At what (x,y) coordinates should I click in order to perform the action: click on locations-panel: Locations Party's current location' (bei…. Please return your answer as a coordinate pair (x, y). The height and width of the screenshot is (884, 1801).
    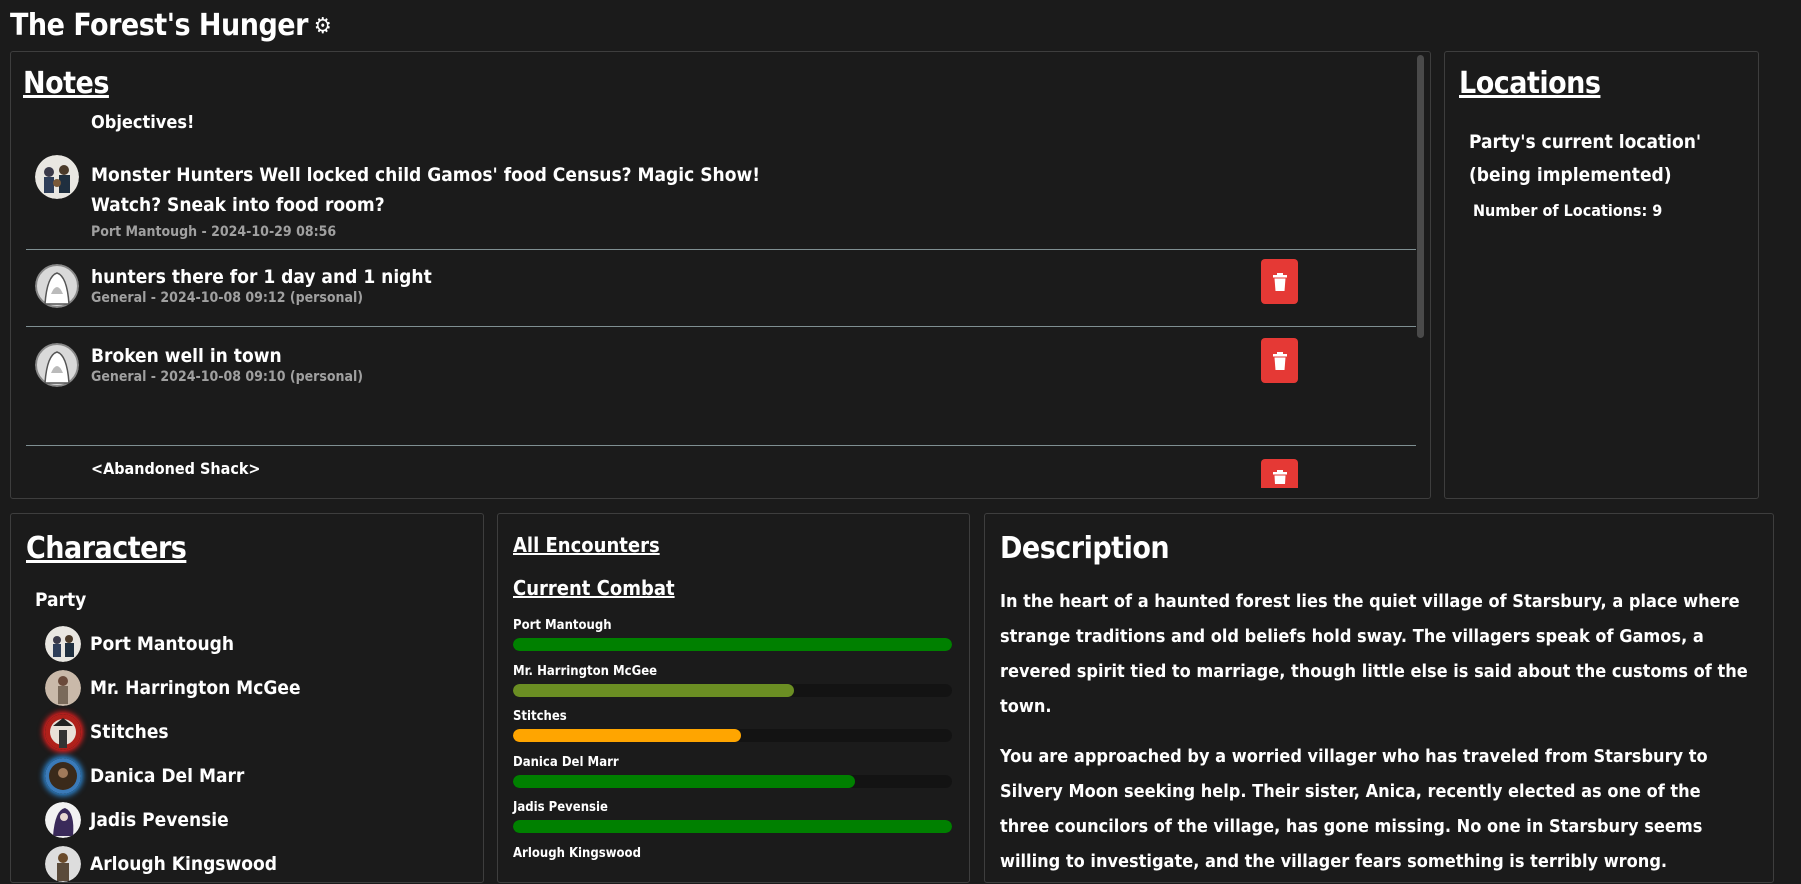
    Looking at the image, I should click on (1601, 275).